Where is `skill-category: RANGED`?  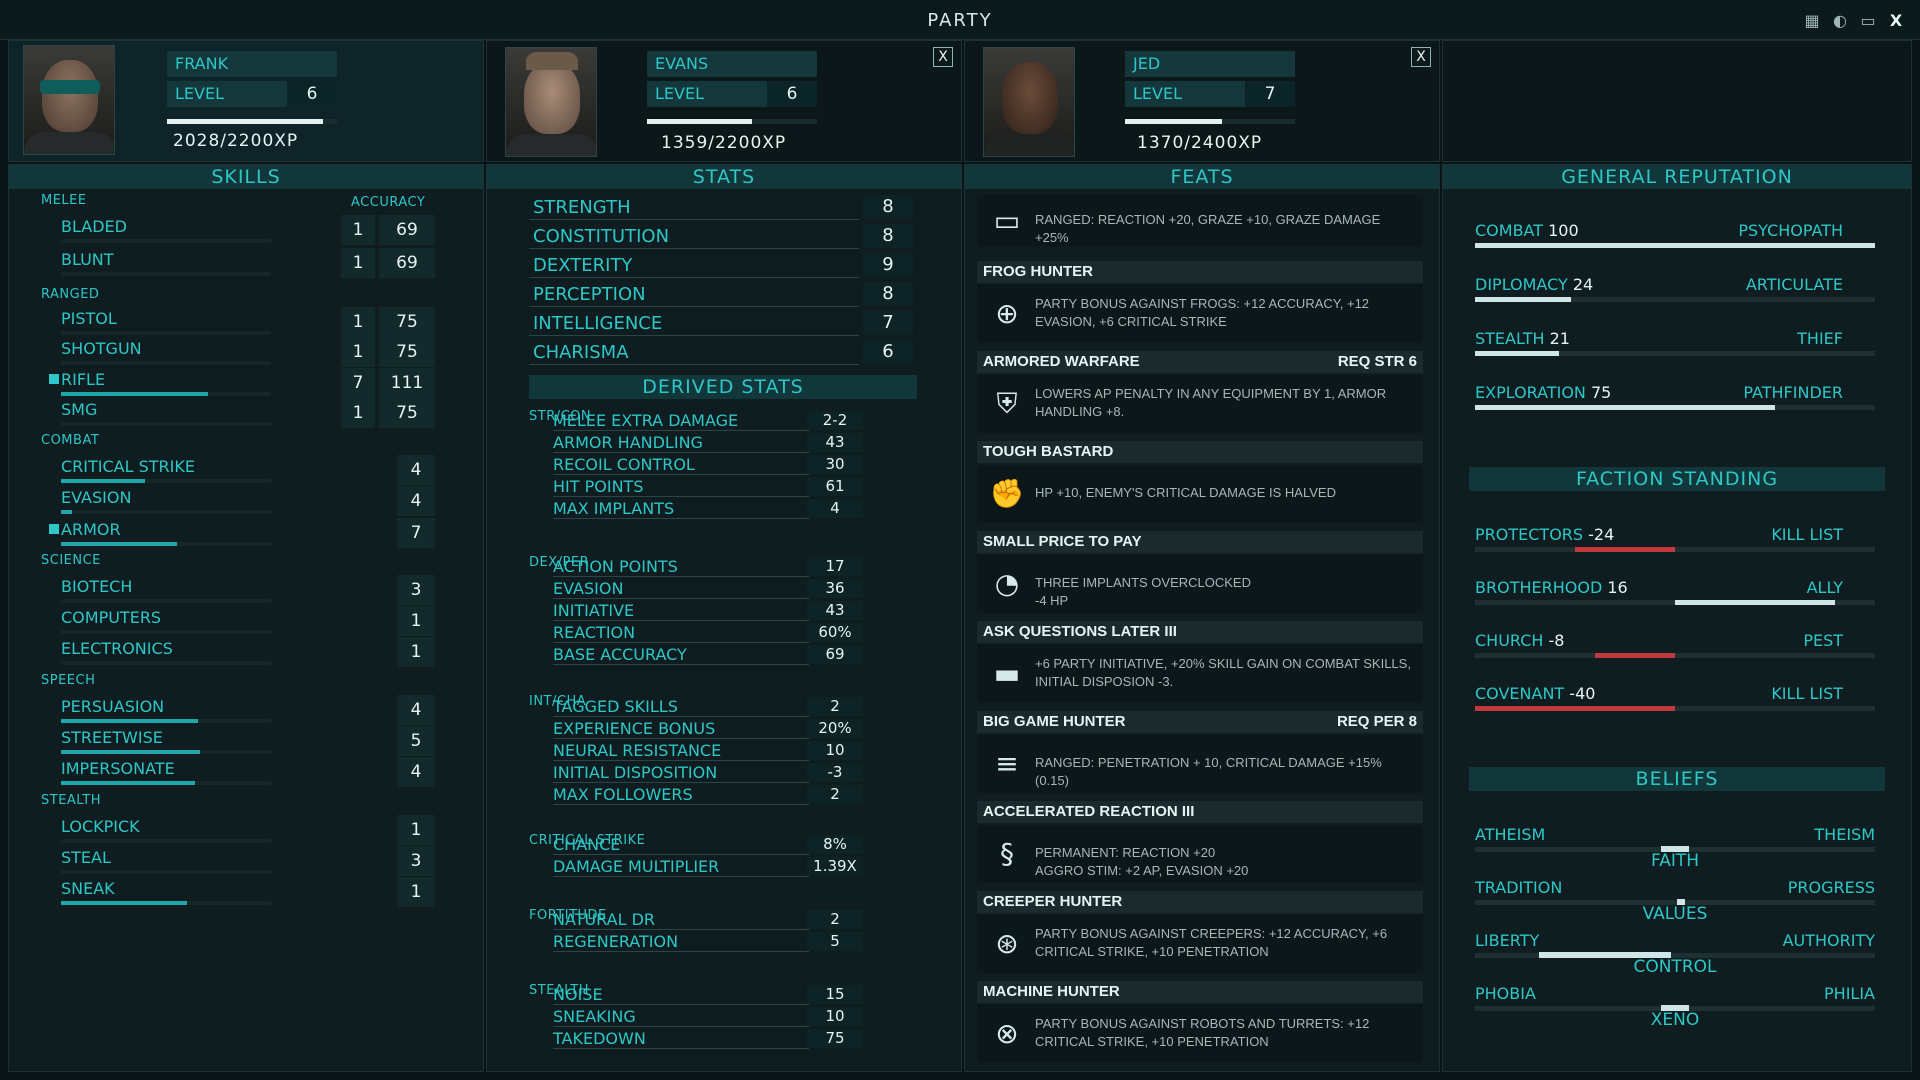 skill-category: RANGED is located at coordinates (70, 294).